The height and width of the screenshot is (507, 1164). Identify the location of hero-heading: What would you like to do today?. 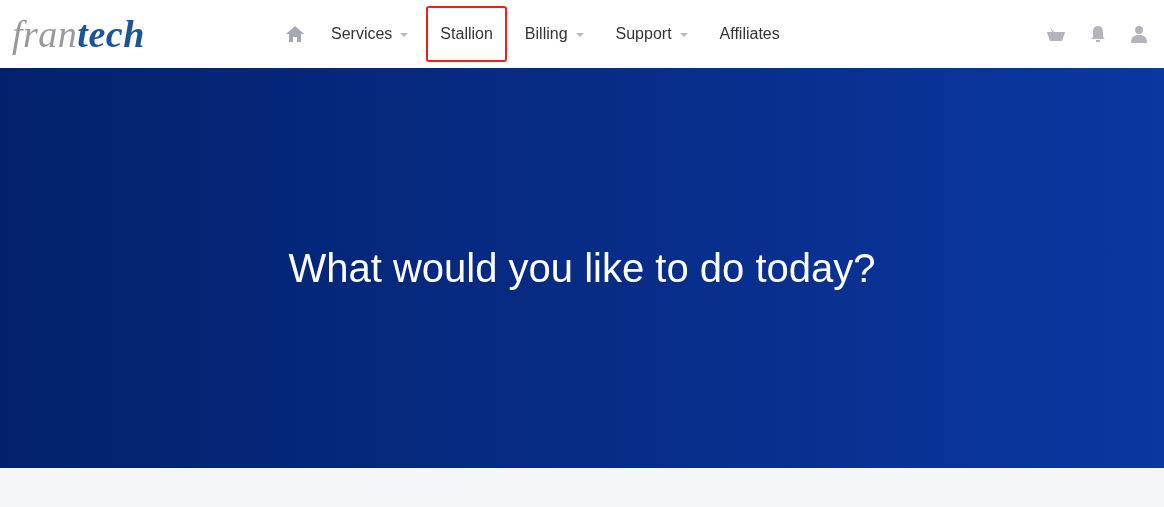
(582, 268).